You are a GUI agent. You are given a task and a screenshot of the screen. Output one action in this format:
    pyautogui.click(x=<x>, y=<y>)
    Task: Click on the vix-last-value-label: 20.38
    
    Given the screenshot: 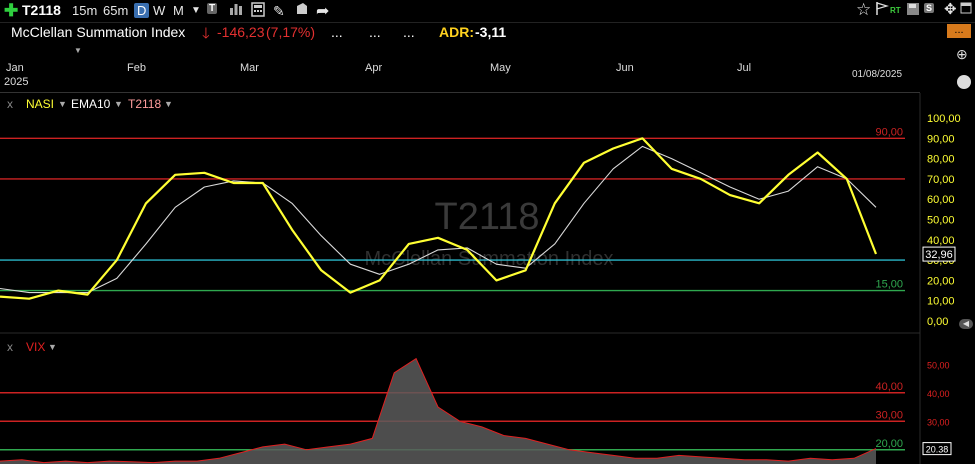 What is the action you would take?
    pyautogui.click(x=937, y=450)
    